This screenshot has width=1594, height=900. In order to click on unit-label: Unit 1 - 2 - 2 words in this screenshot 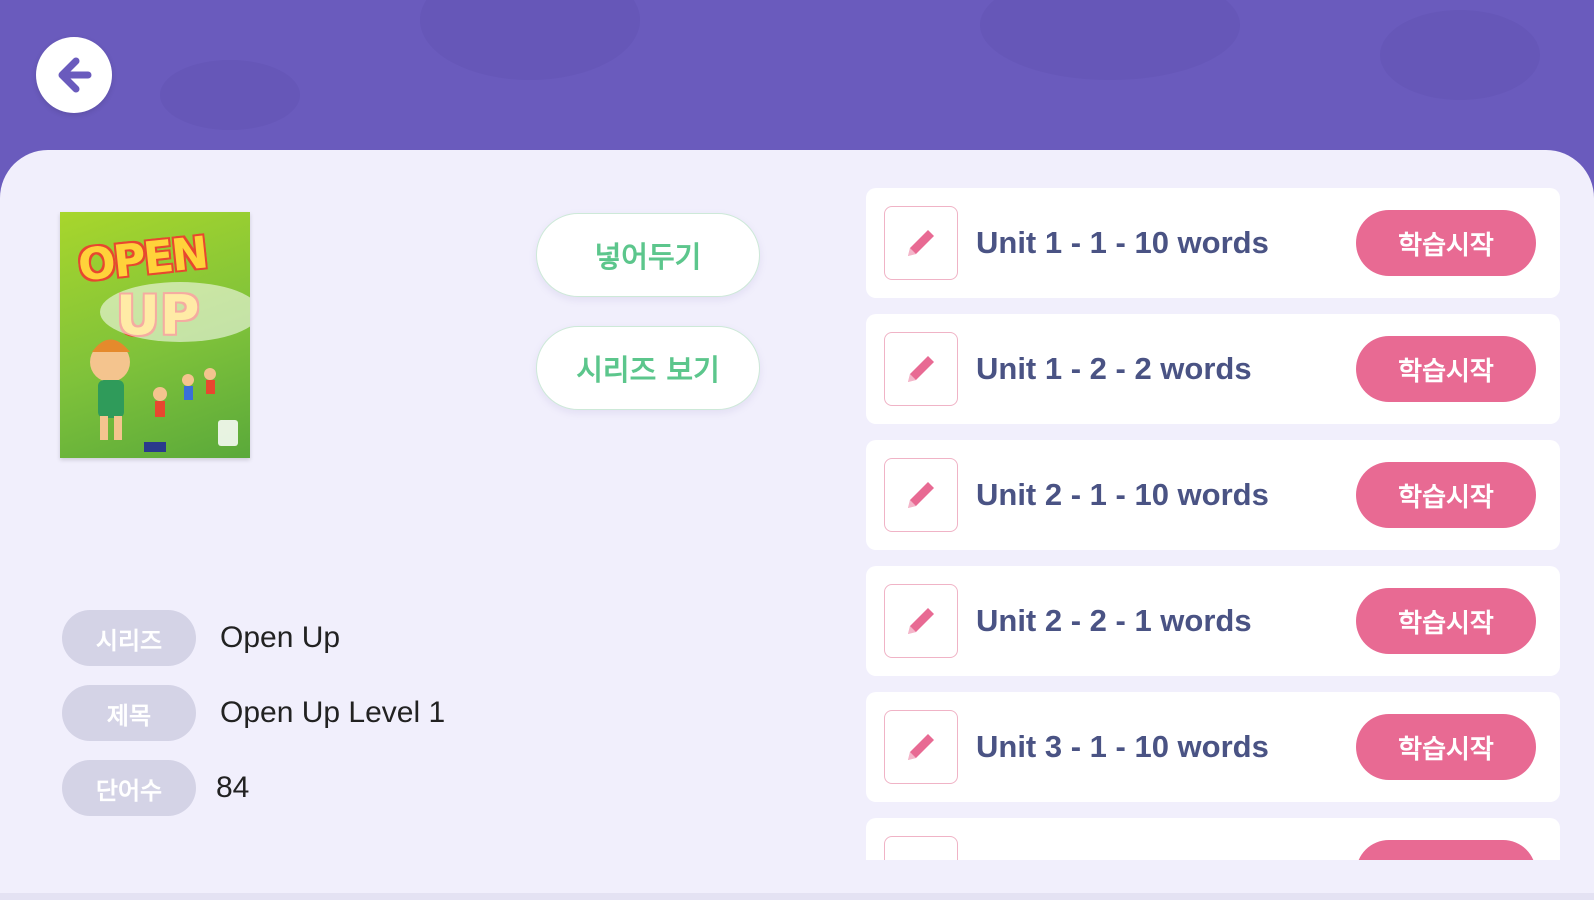, I will do `click(1114, 368)`.